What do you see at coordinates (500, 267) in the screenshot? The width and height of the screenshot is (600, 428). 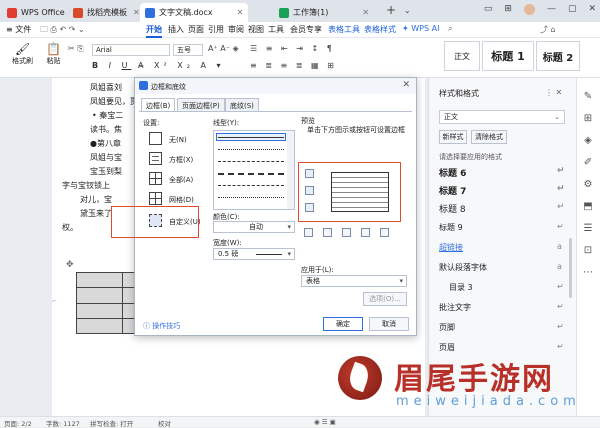 I see `style-item-default-font: 默认段落字体 a` at bounding box center [500, 267].